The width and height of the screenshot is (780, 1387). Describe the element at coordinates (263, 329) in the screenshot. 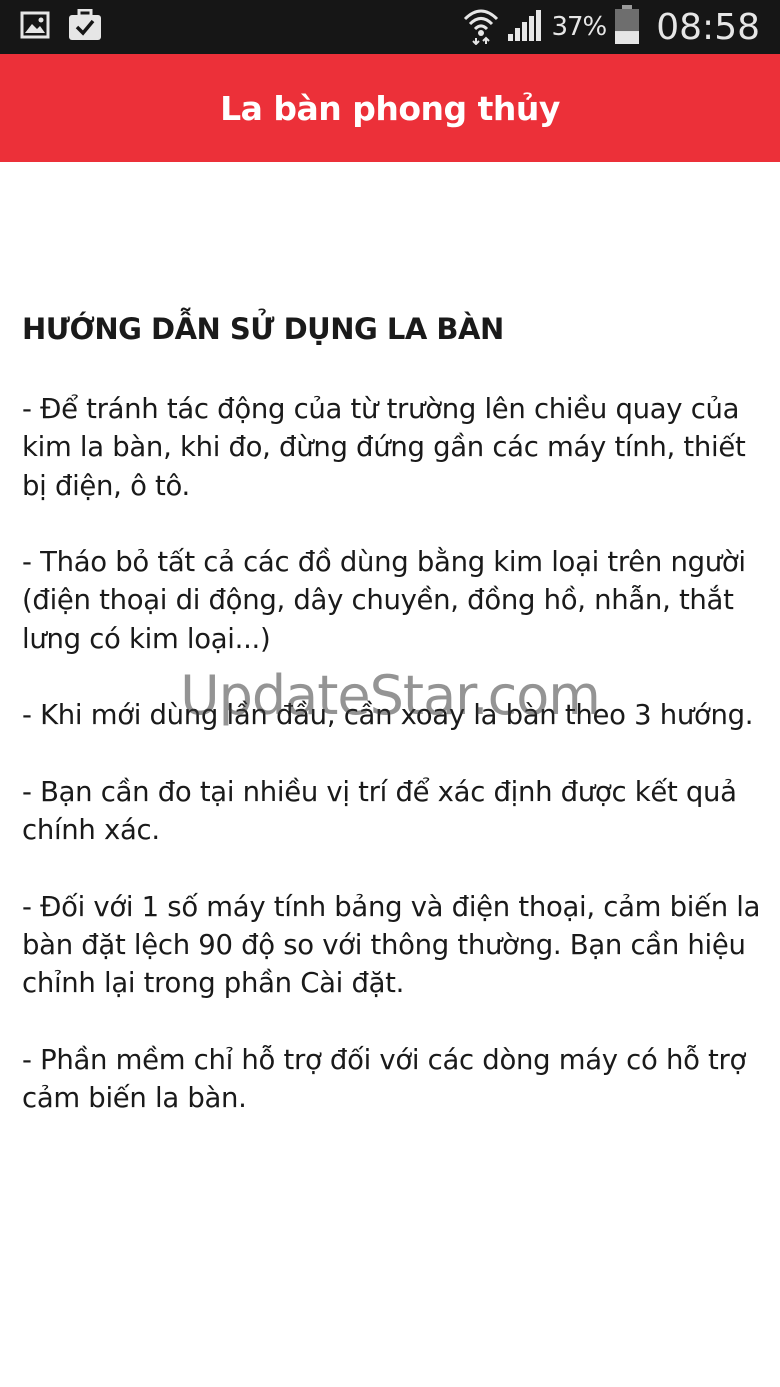

I see `instructions-heading: HƯỚNG DẪN SỬ DỤNG LA BÀN` at that location.